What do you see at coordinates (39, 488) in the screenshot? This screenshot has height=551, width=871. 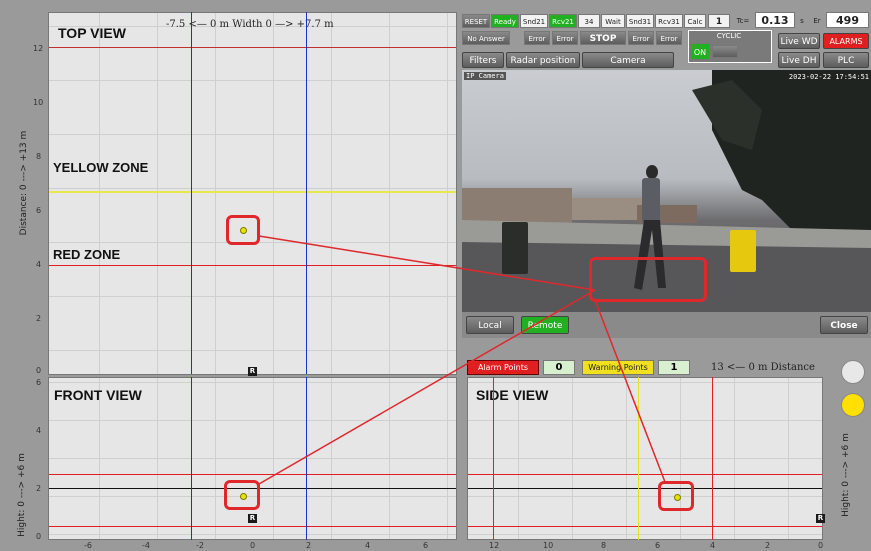 I see `front-y-tick-2: 2` at bounding box center [39, 488].